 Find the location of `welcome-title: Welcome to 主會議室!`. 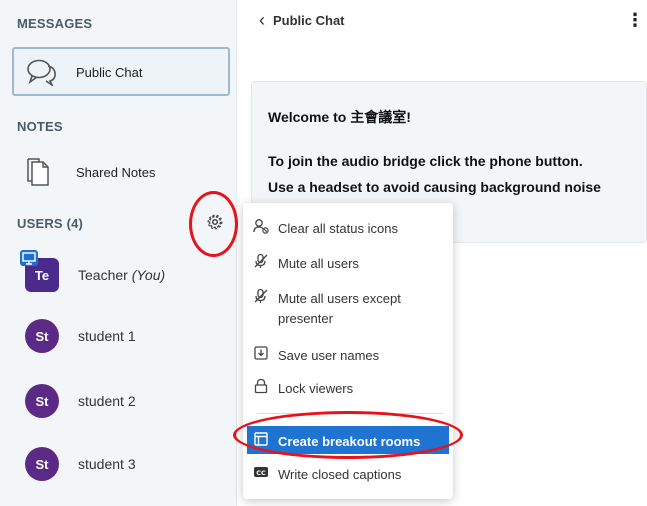

welcome-title: Welcome to 主會議室! is located at coordinates (339, 117).